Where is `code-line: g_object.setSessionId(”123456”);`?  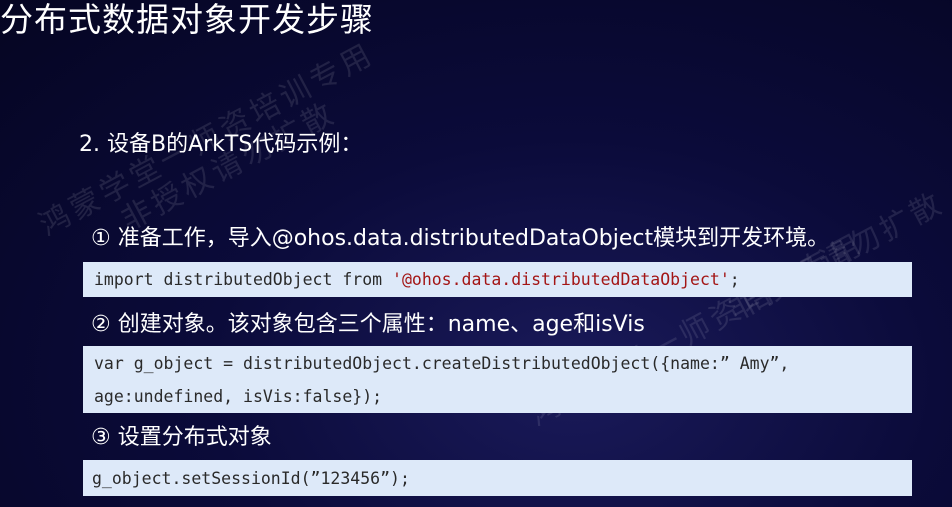 code-line: g_object.setSessionId(”123456”); is located at coordinates (251, 478).